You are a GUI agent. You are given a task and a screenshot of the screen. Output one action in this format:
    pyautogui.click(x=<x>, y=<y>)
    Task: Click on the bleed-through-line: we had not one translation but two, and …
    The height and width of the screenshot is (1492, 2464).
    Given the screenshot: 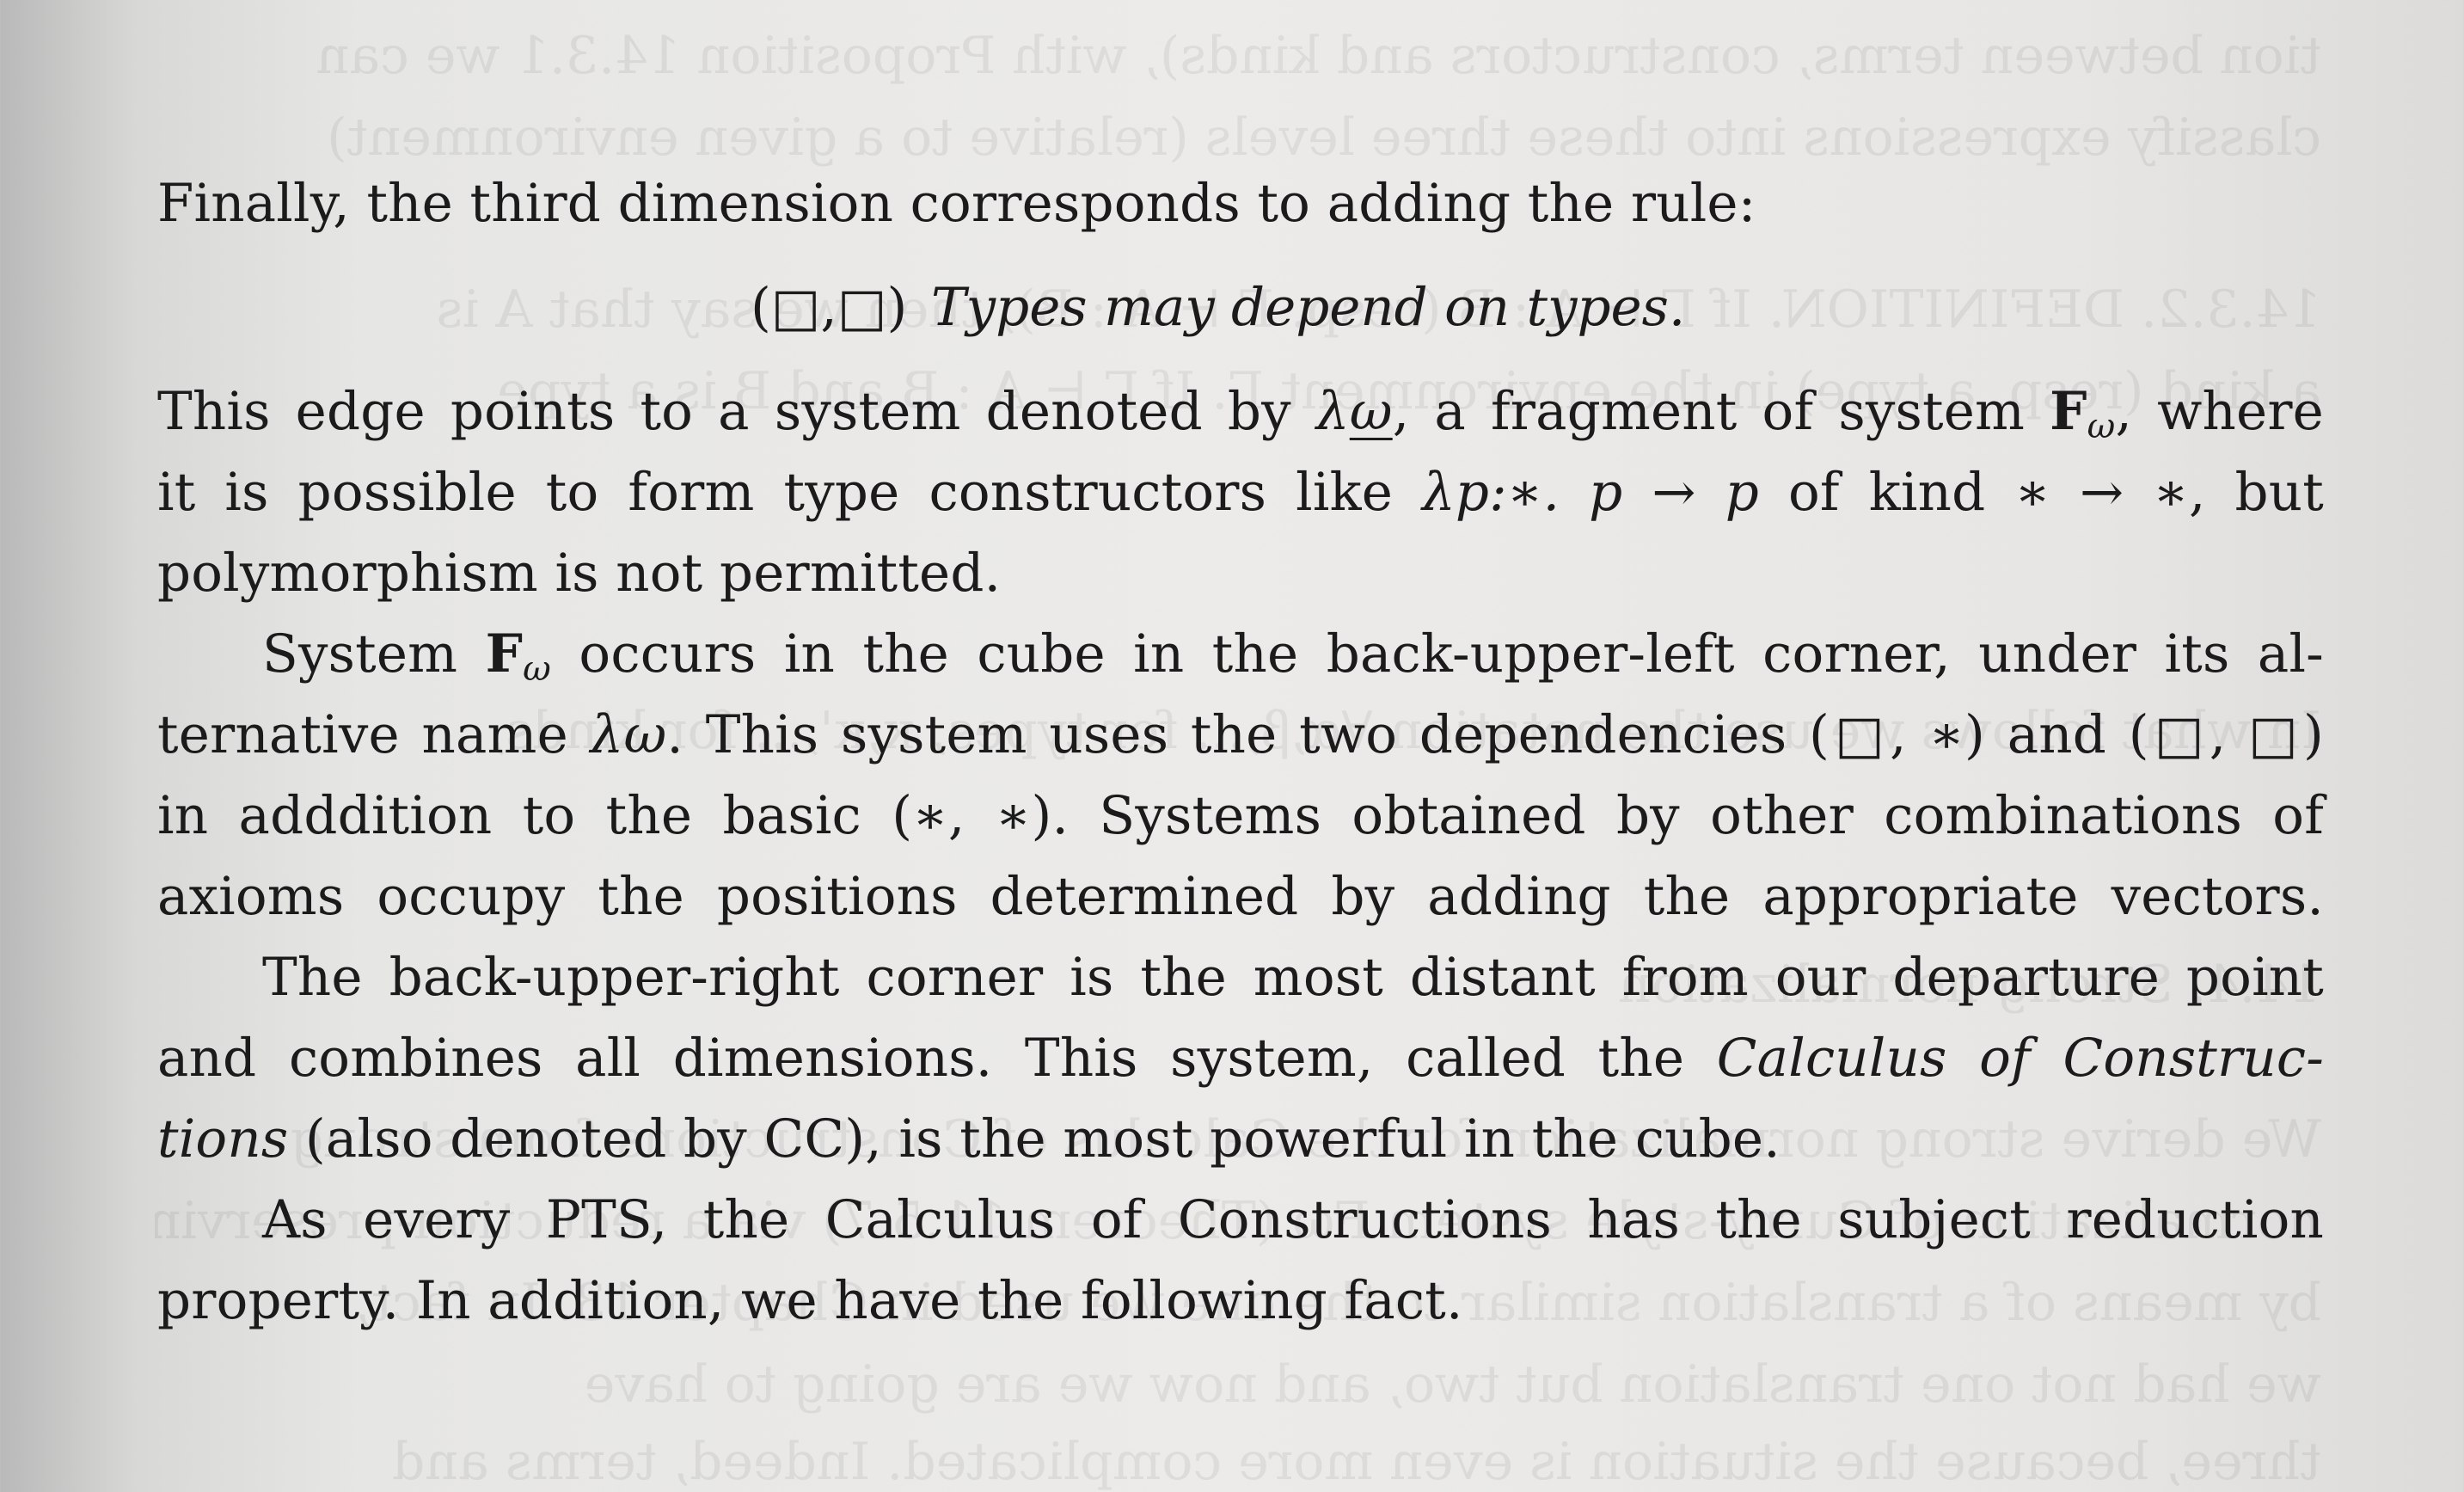 What is the action you would take?
    pyautogui.click(x=1452, y=1384)
    